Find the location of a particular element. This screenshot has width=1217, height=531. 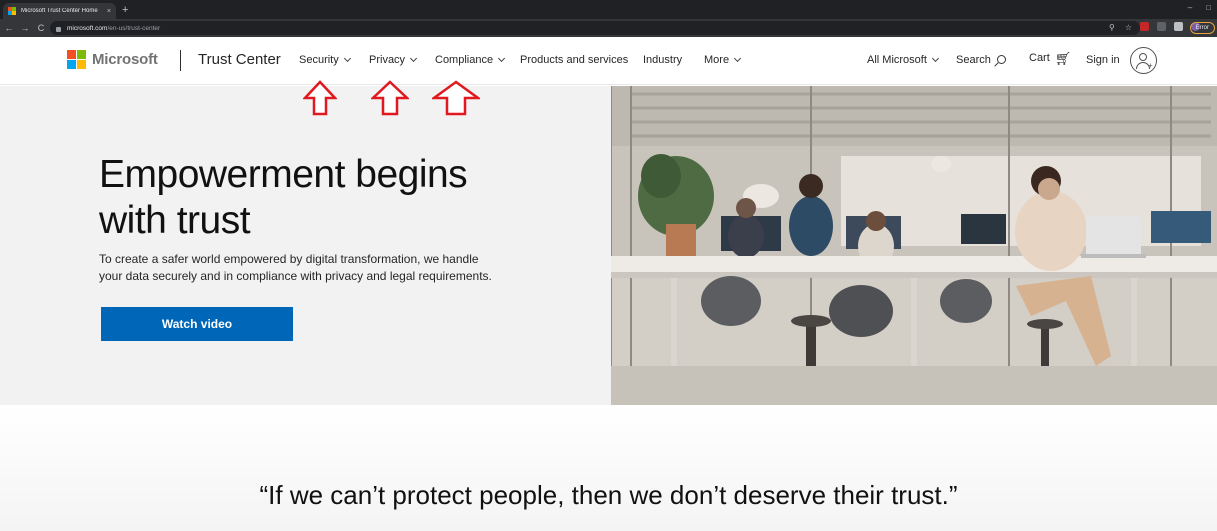

omnibox-icons: ⚲ ☆ is located at coordinates (1120, 27).